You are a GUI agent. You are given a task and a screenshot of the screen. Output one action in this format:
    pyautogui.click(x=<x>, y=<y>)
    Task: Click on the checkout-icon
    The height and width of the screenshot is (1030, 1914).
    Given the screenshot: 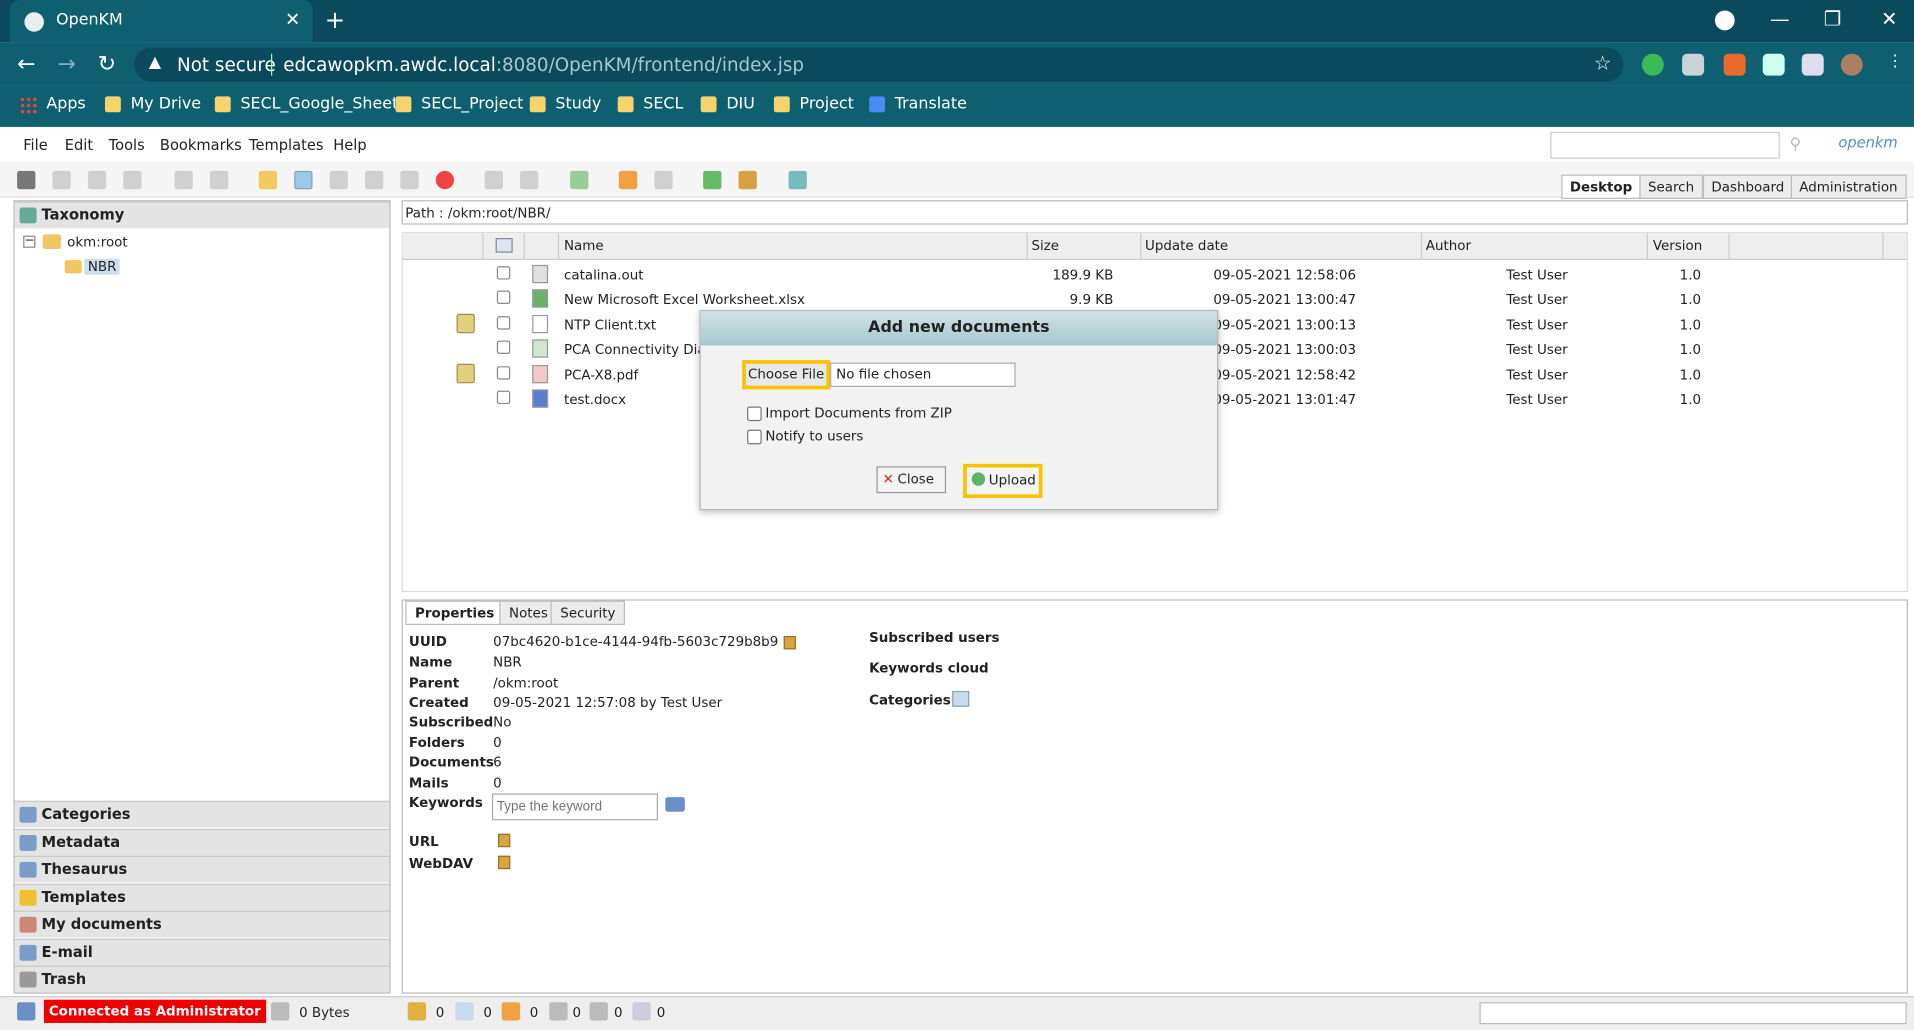 What is the action you would take?
    pyautogui.click(x=183, y=180)
    